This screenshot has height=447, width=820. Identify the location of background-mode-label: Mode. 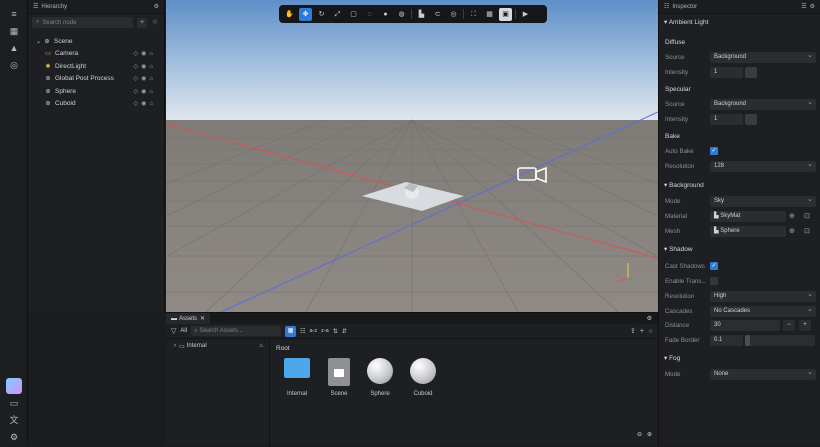
(673, 201).